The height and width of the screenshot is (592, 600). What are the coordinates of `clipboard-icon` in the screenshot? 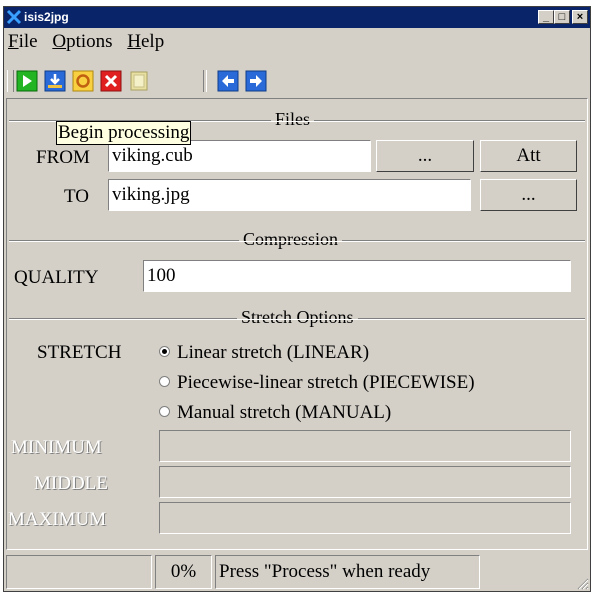 It's located at (139, 81).